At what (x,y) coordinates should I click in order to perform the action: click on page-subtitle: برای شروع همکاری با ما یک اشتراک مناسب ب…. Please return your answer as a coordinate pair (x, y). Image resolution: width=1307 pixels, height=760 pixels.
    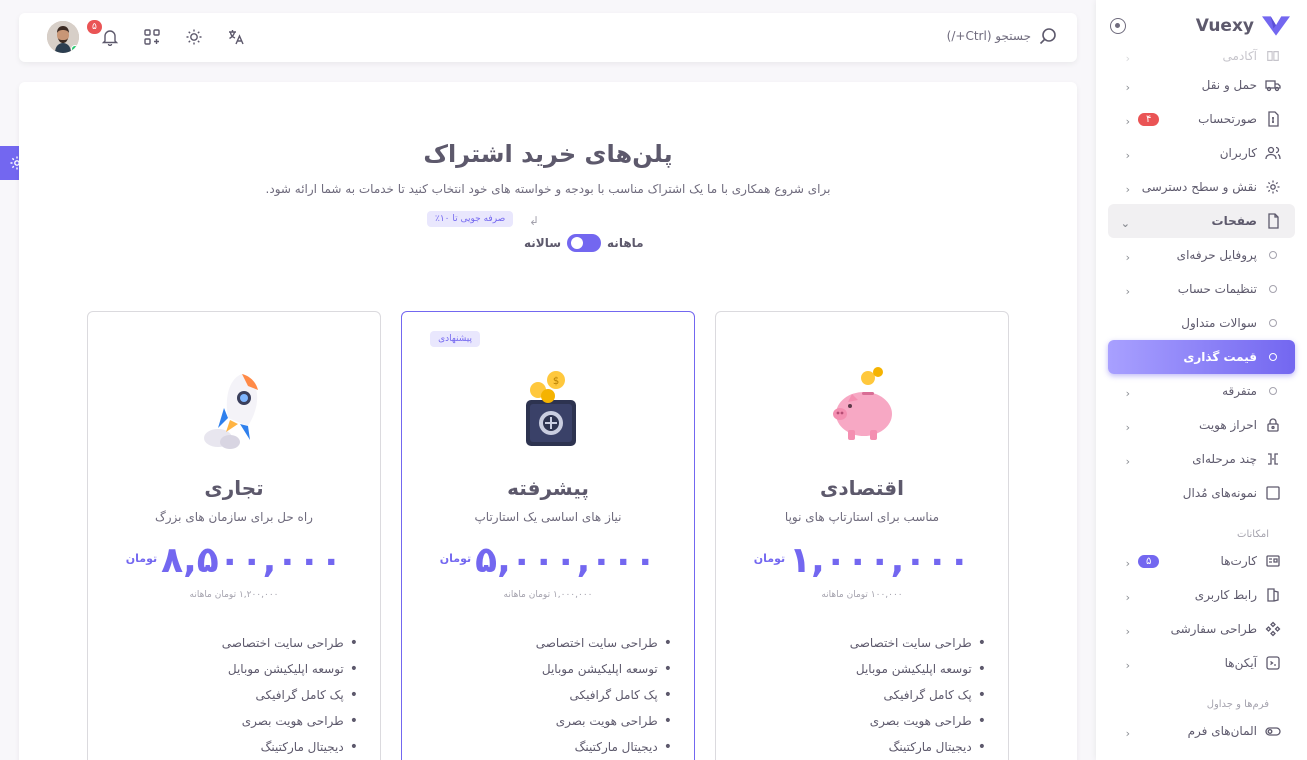
    Looking at the image, I should click on (548, 189).